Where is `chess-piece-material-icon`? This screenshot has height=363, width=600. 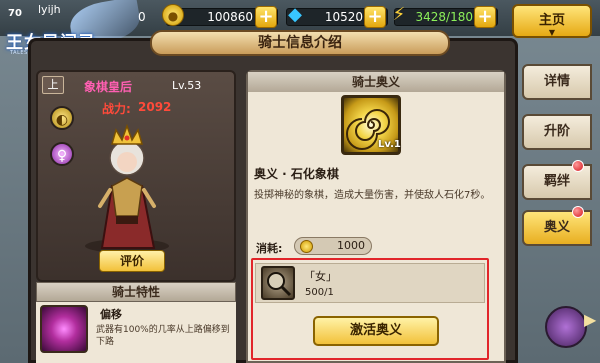 chess-piece-material-icon is located at coordinates (278, 283).